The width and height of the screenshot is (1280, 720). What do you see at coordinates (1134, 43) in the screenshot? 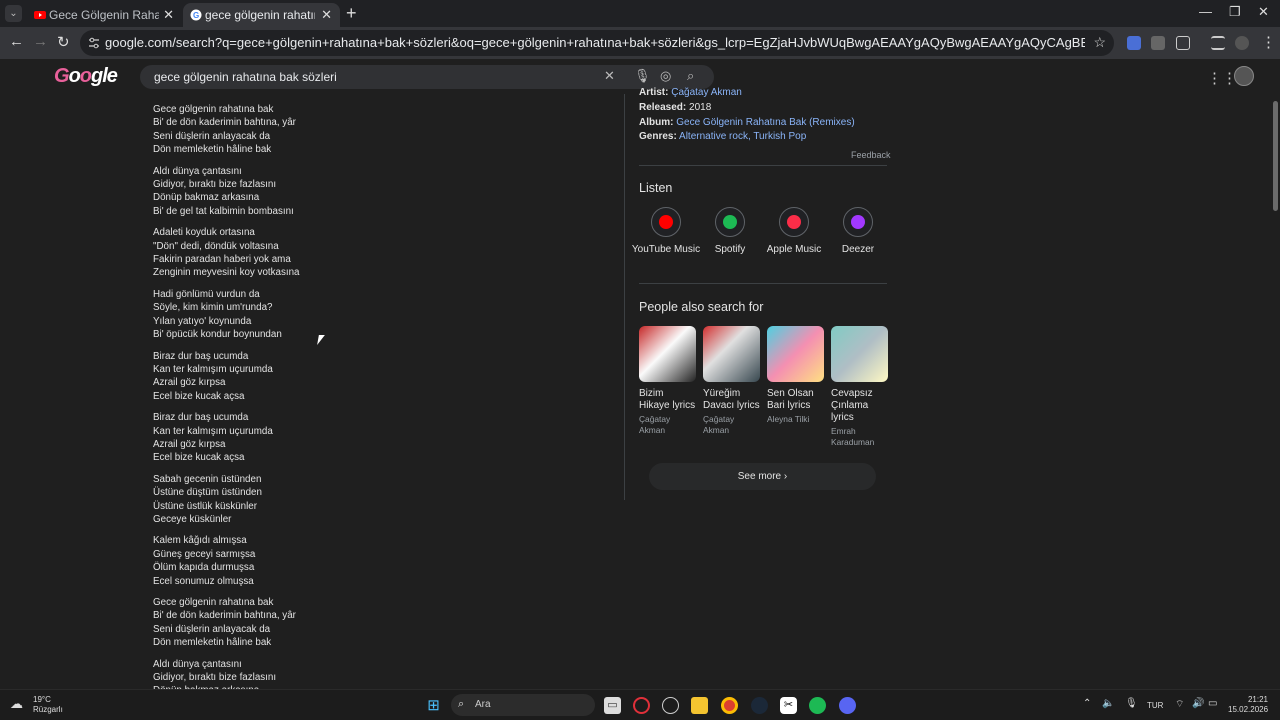
I see `translate-extension-icon` at bounding box center [1134, 43].